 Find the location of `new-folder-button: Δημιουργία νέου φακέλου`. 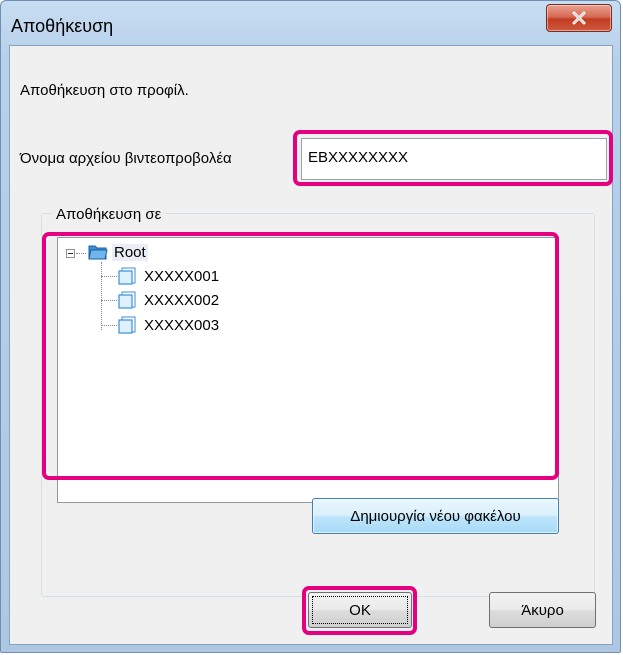

new-folder-button: Δημιουργία νέου φακέλου is located at coordinates (435, 516).